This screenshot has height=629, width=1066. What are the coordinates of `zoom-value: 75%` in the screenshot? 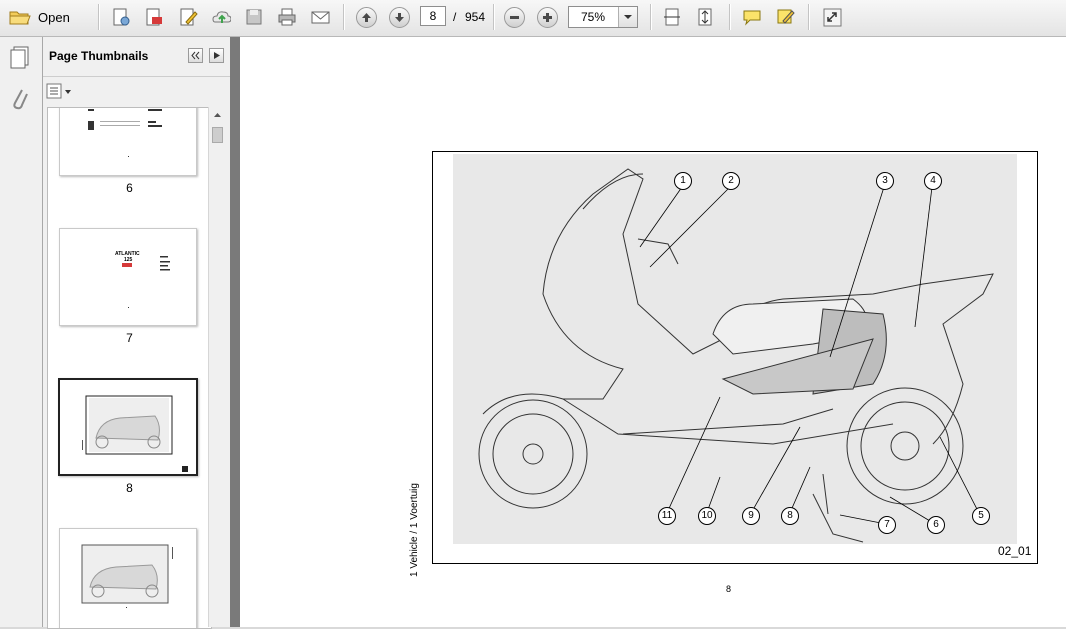 It's located at (593, 17).